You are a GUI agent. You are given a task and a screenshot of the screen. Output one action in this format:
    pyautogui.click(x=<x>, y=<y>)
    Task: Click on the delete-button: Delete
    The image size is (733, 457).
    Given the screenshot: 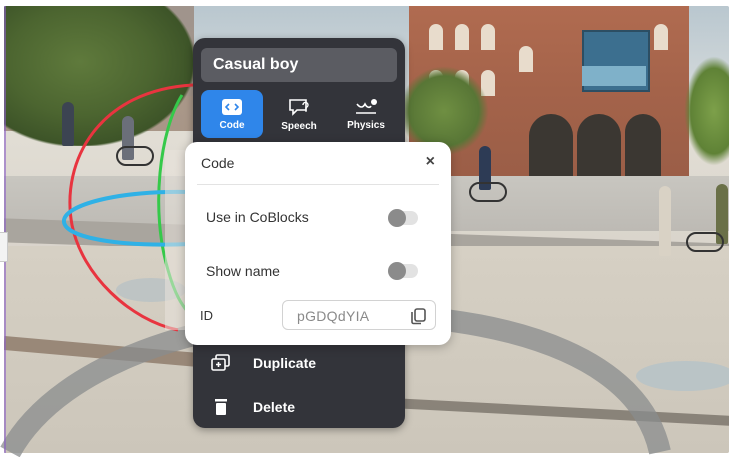 What is the action you would take?
    pyautogui.click(x=253, y=407)
    